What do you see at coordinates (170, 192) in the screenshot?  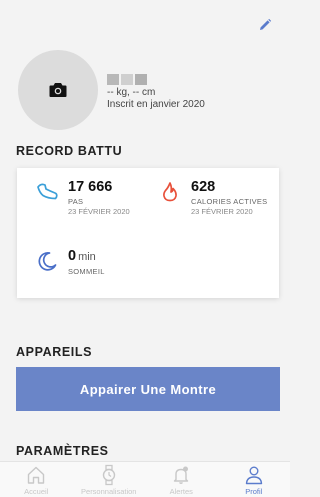 I see `flame-icon` at bounding box center [170, 192].